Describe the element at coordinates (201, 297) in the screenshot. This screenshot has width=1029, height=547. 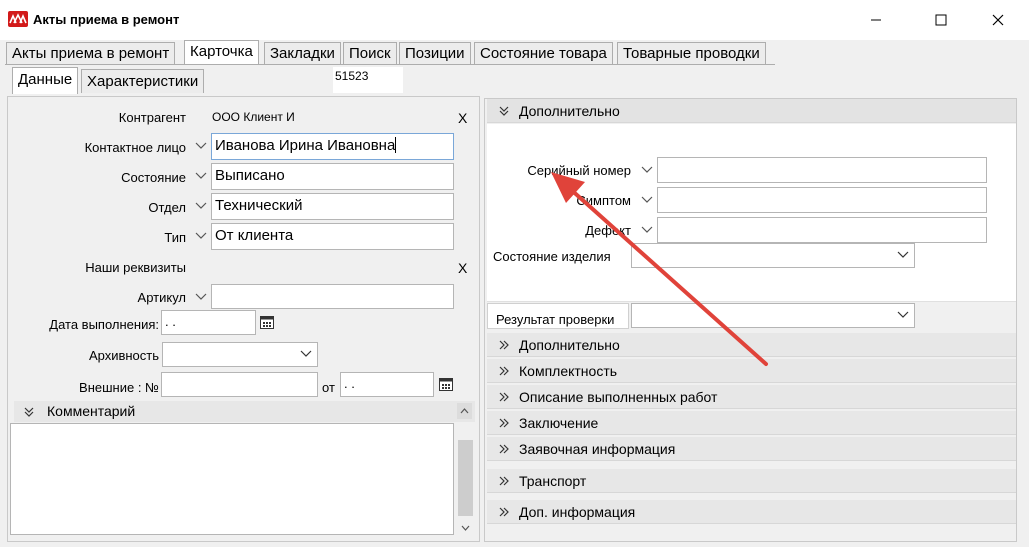
I see `article-dropdown-icon` at that location.